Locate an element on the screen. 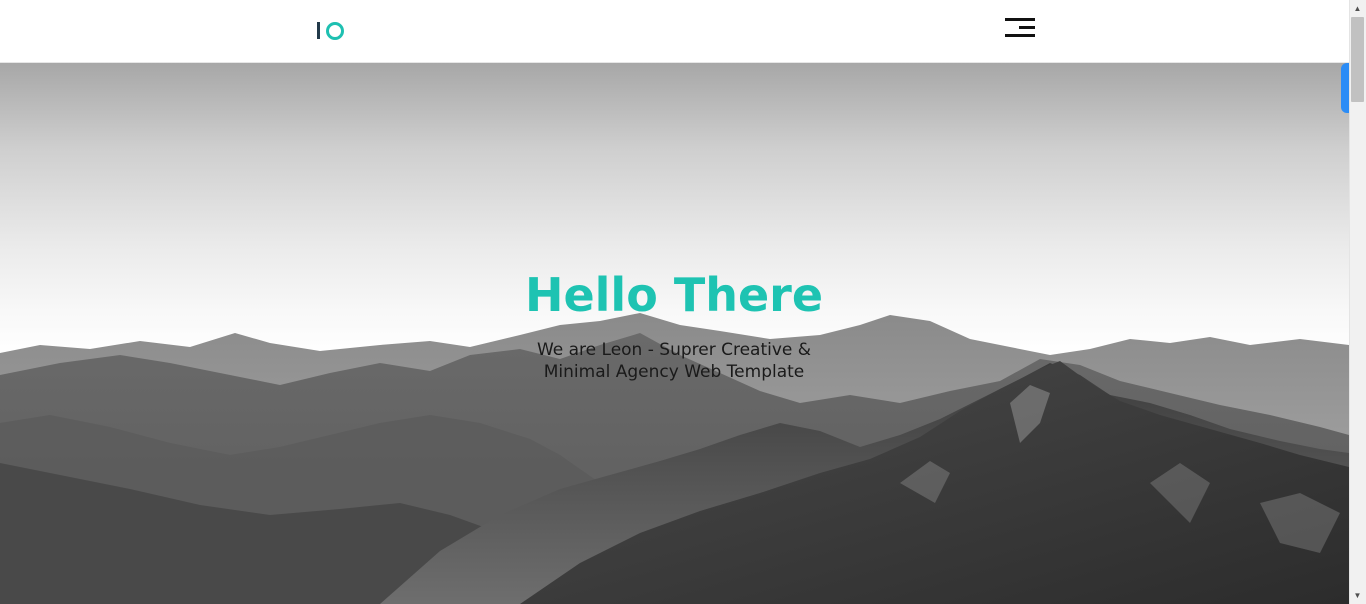 Image resolution: width=1366 pixels, height=604 pixels. side-panel-tab is located at coordinates (1345, 88).